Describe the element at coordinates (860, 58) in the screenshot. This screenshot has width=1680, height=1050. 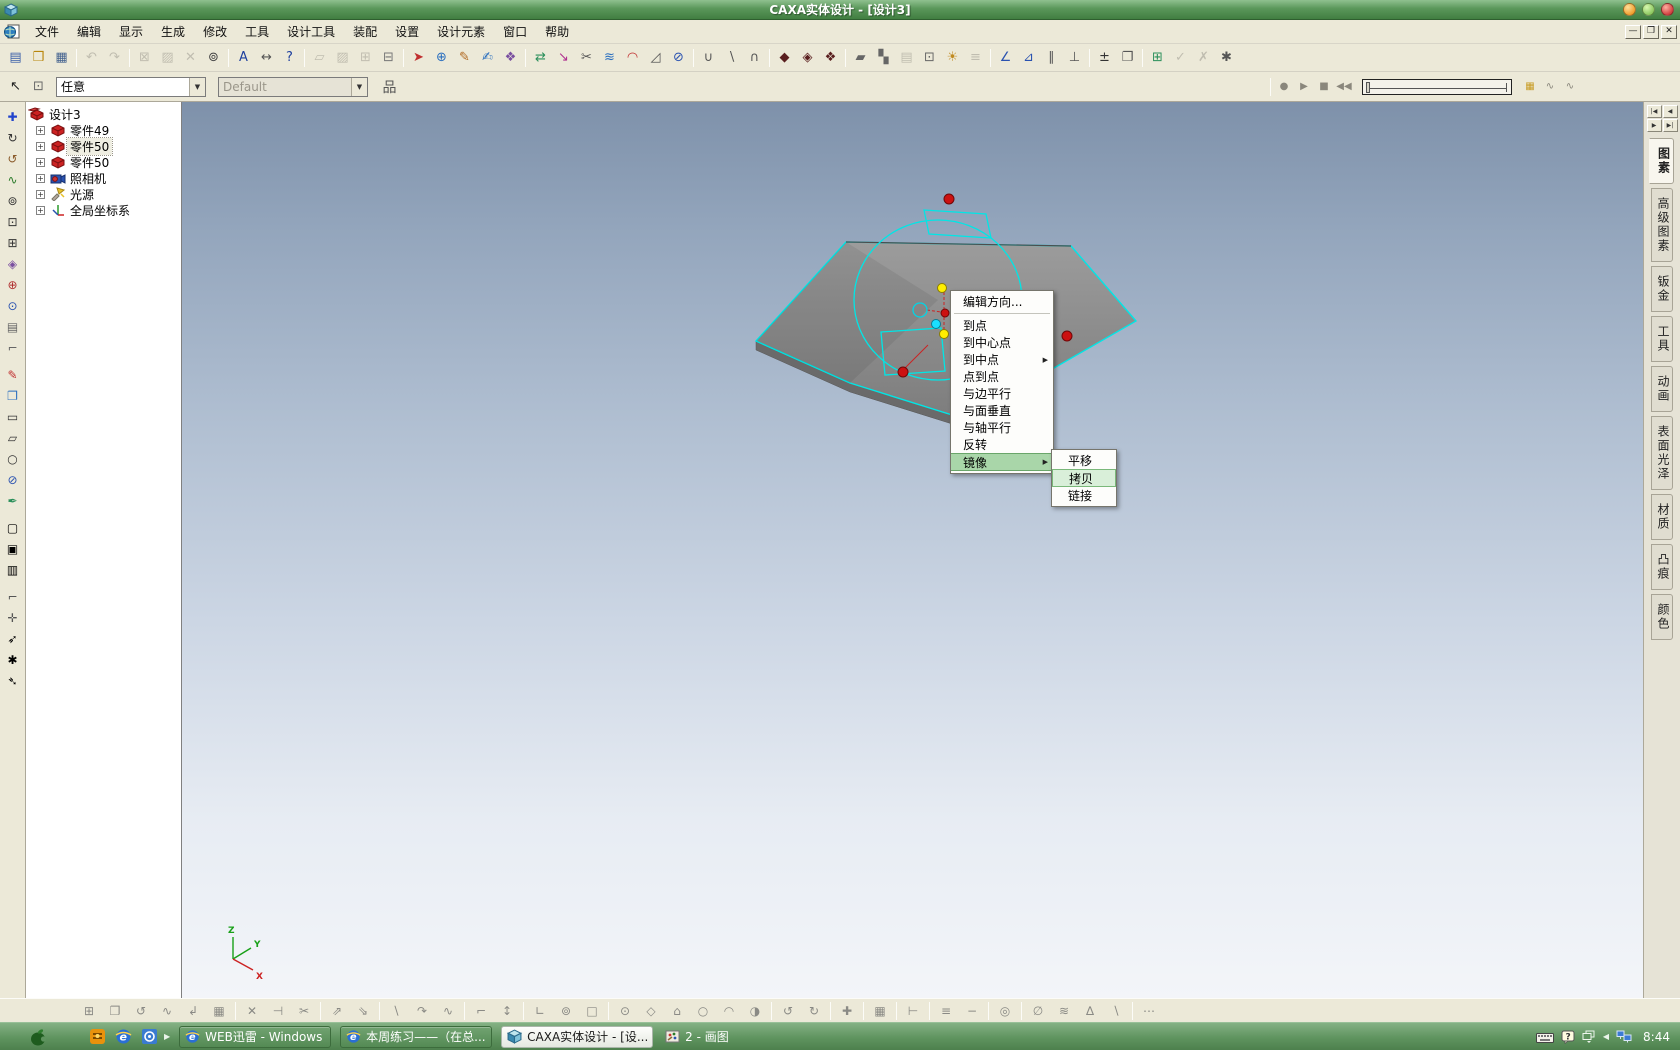
I see `smart-render-icon: ▰` at that location.